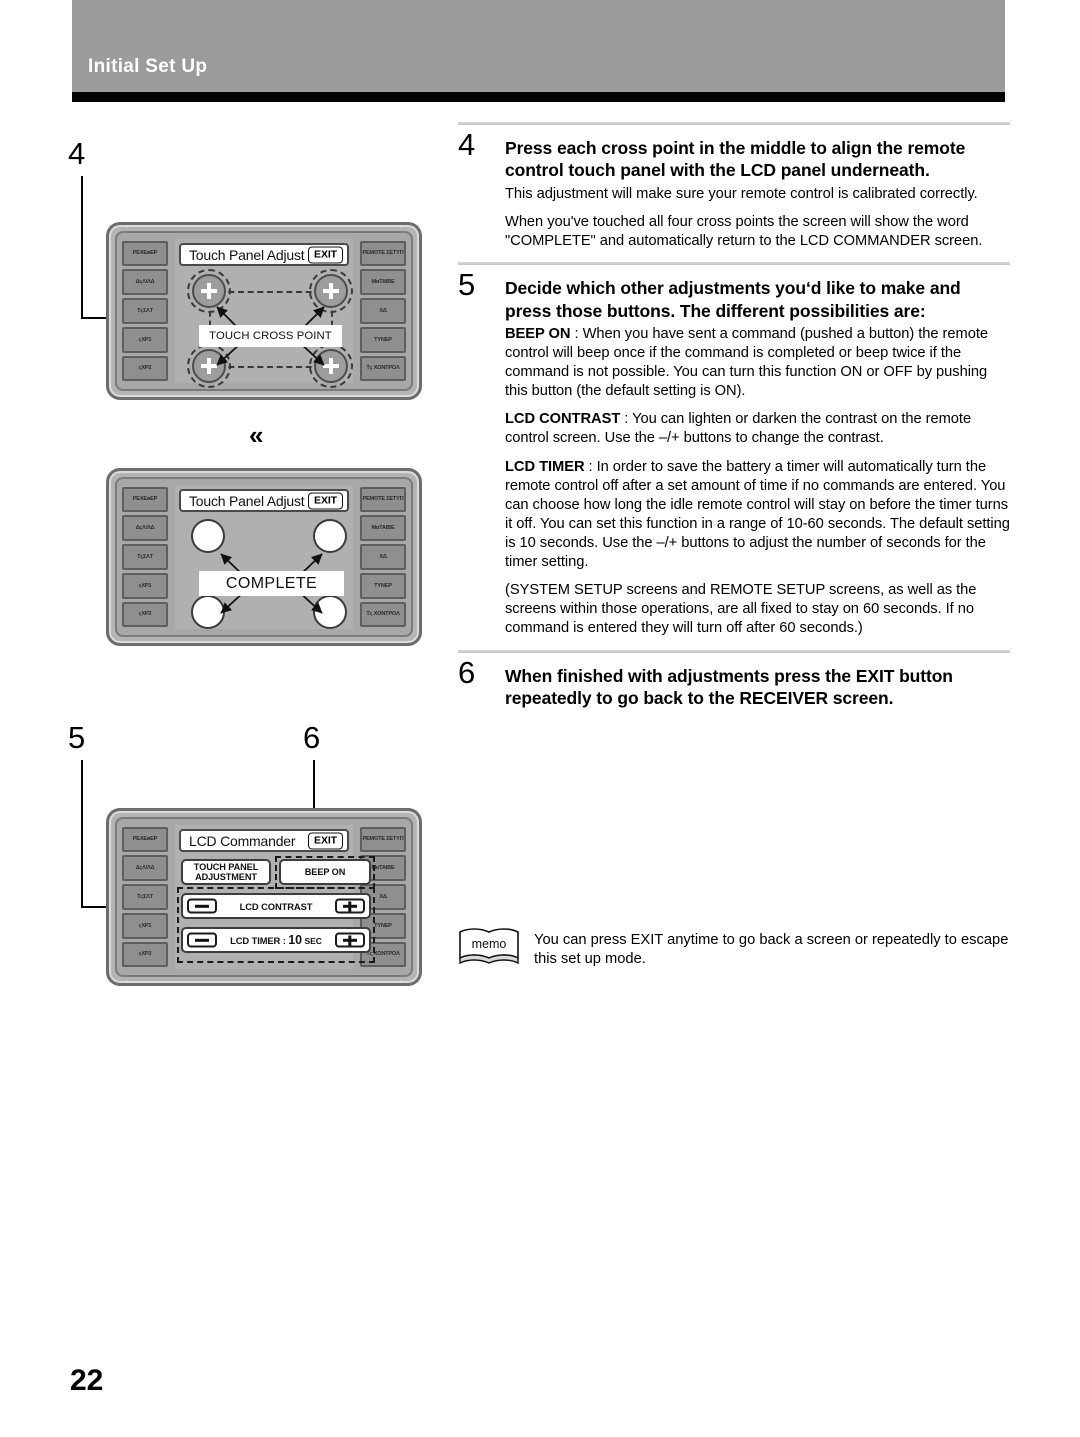  I want to click on callout-number-6: 6, so click(312, 737).